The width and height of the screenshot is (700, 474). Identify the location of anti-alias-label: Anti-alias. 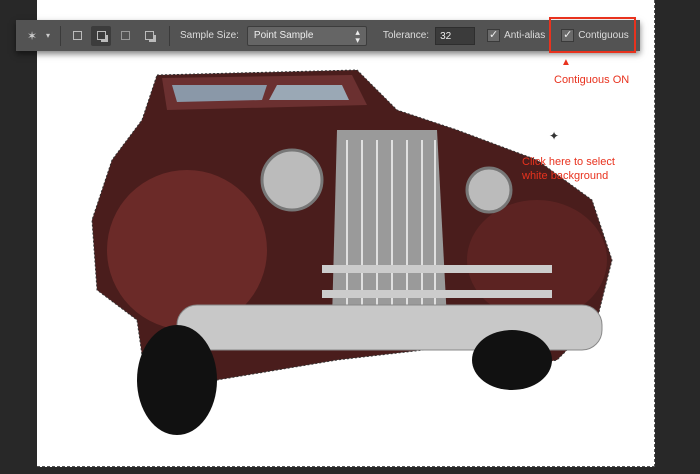
(525, 35).